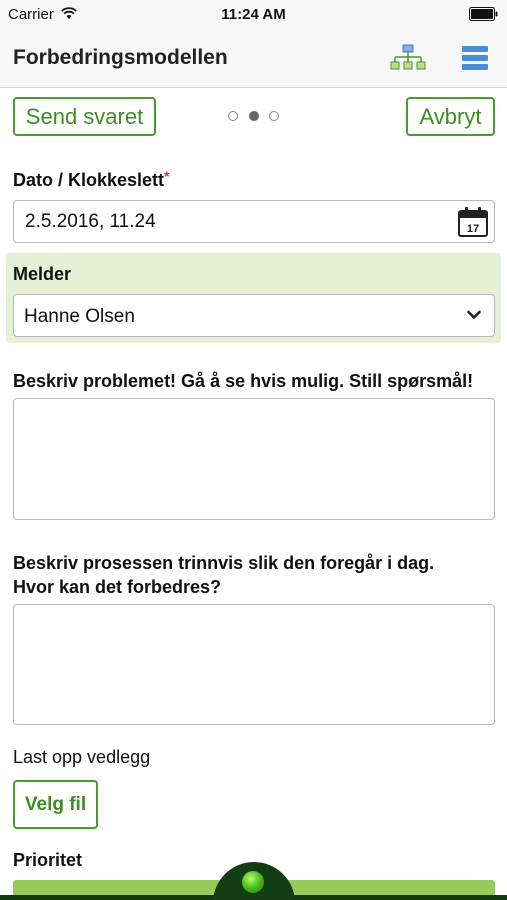  What do you see at coordinates (254, 664) in the screenshot?
I see `process-textarea` at bounding box center [254, 664].